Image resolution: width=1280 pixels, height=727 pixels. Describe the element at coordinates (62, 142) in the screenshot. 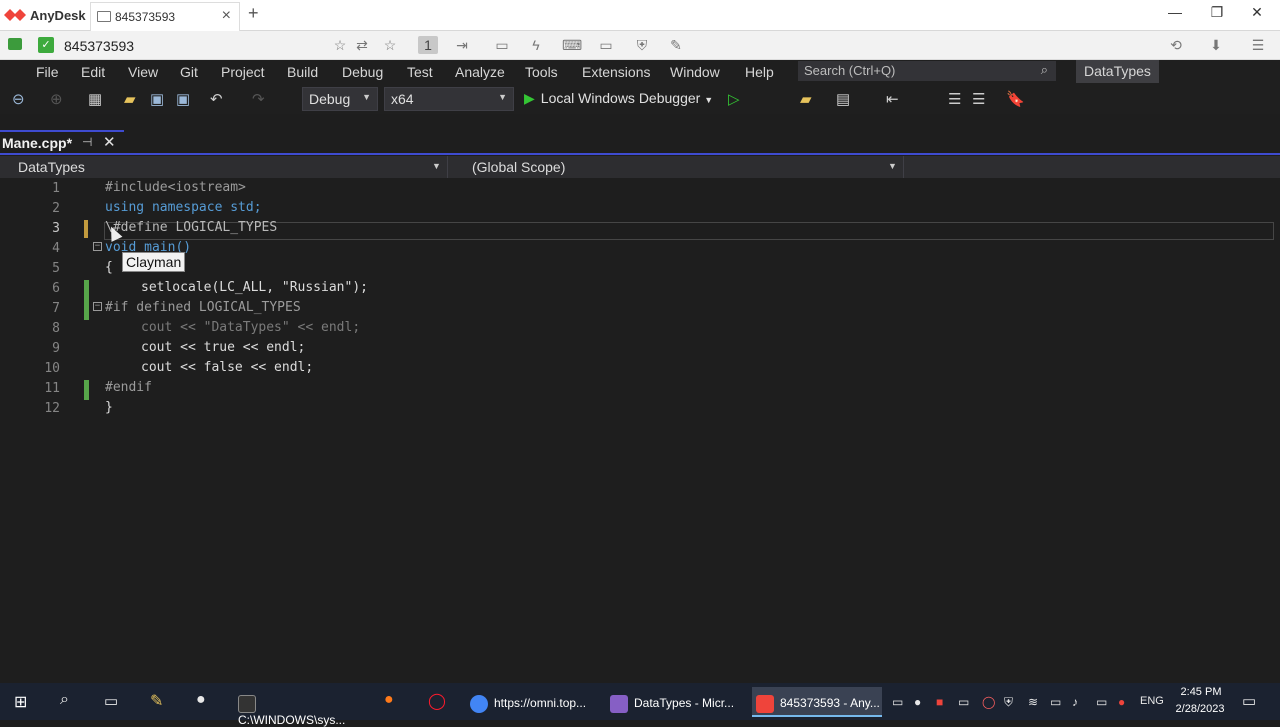

I see `document-tab: Mane.cpp* ⊣ ✕` at that location.